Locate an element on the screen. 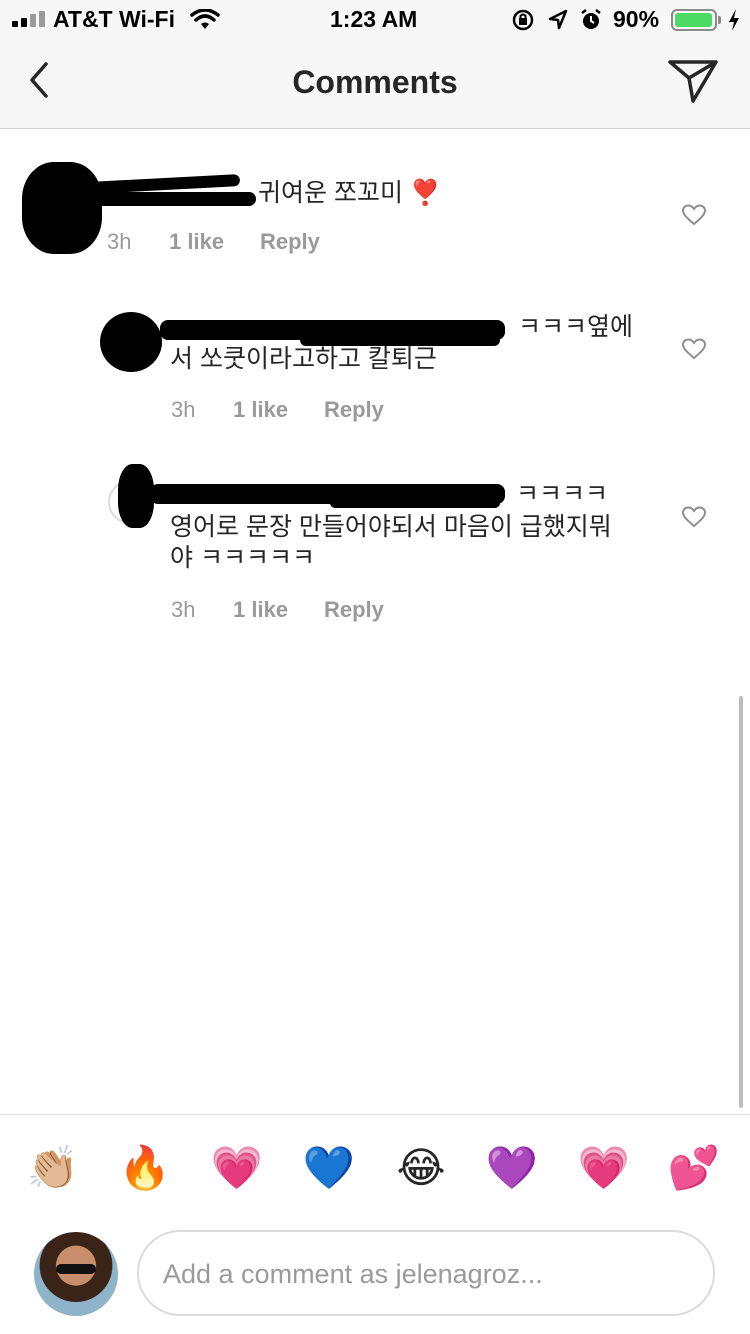  comment-text-line3: 야 ㅋㅋㅋㅋㅋ is located at coordinates (242, 558).